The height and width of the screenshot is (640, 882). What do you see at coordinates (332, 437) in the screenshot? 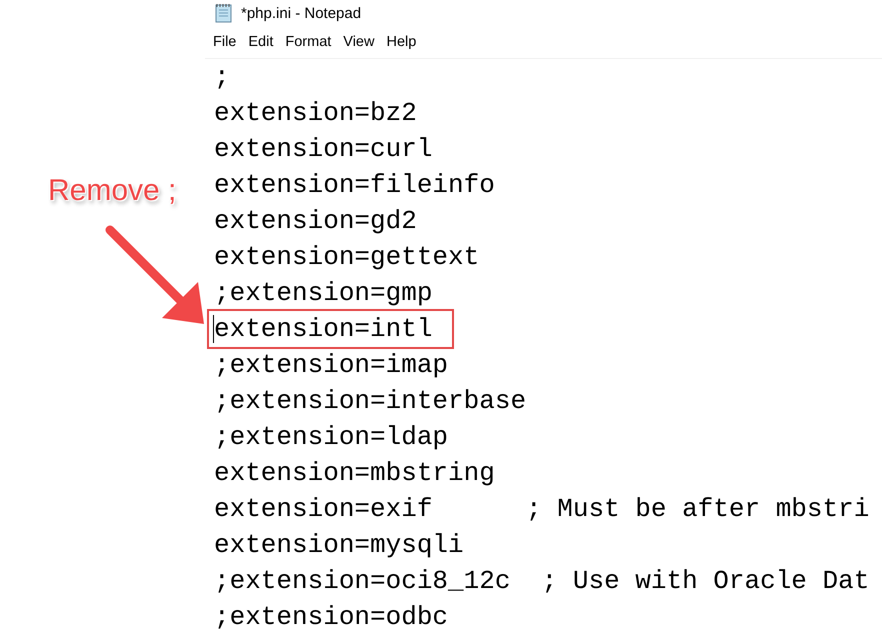
I see `code-line: ;extension=ldap` at bounding box center [332, 437].